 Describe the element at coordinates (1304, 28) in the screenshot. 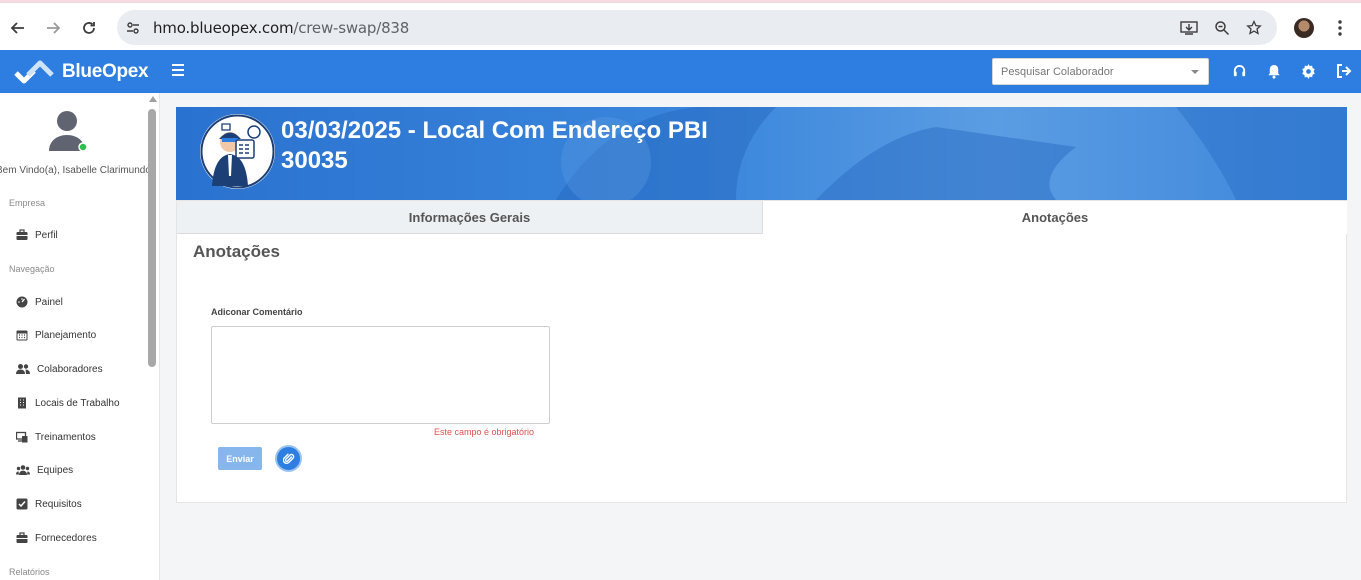

I see `browser-profile-avatar` at that location.